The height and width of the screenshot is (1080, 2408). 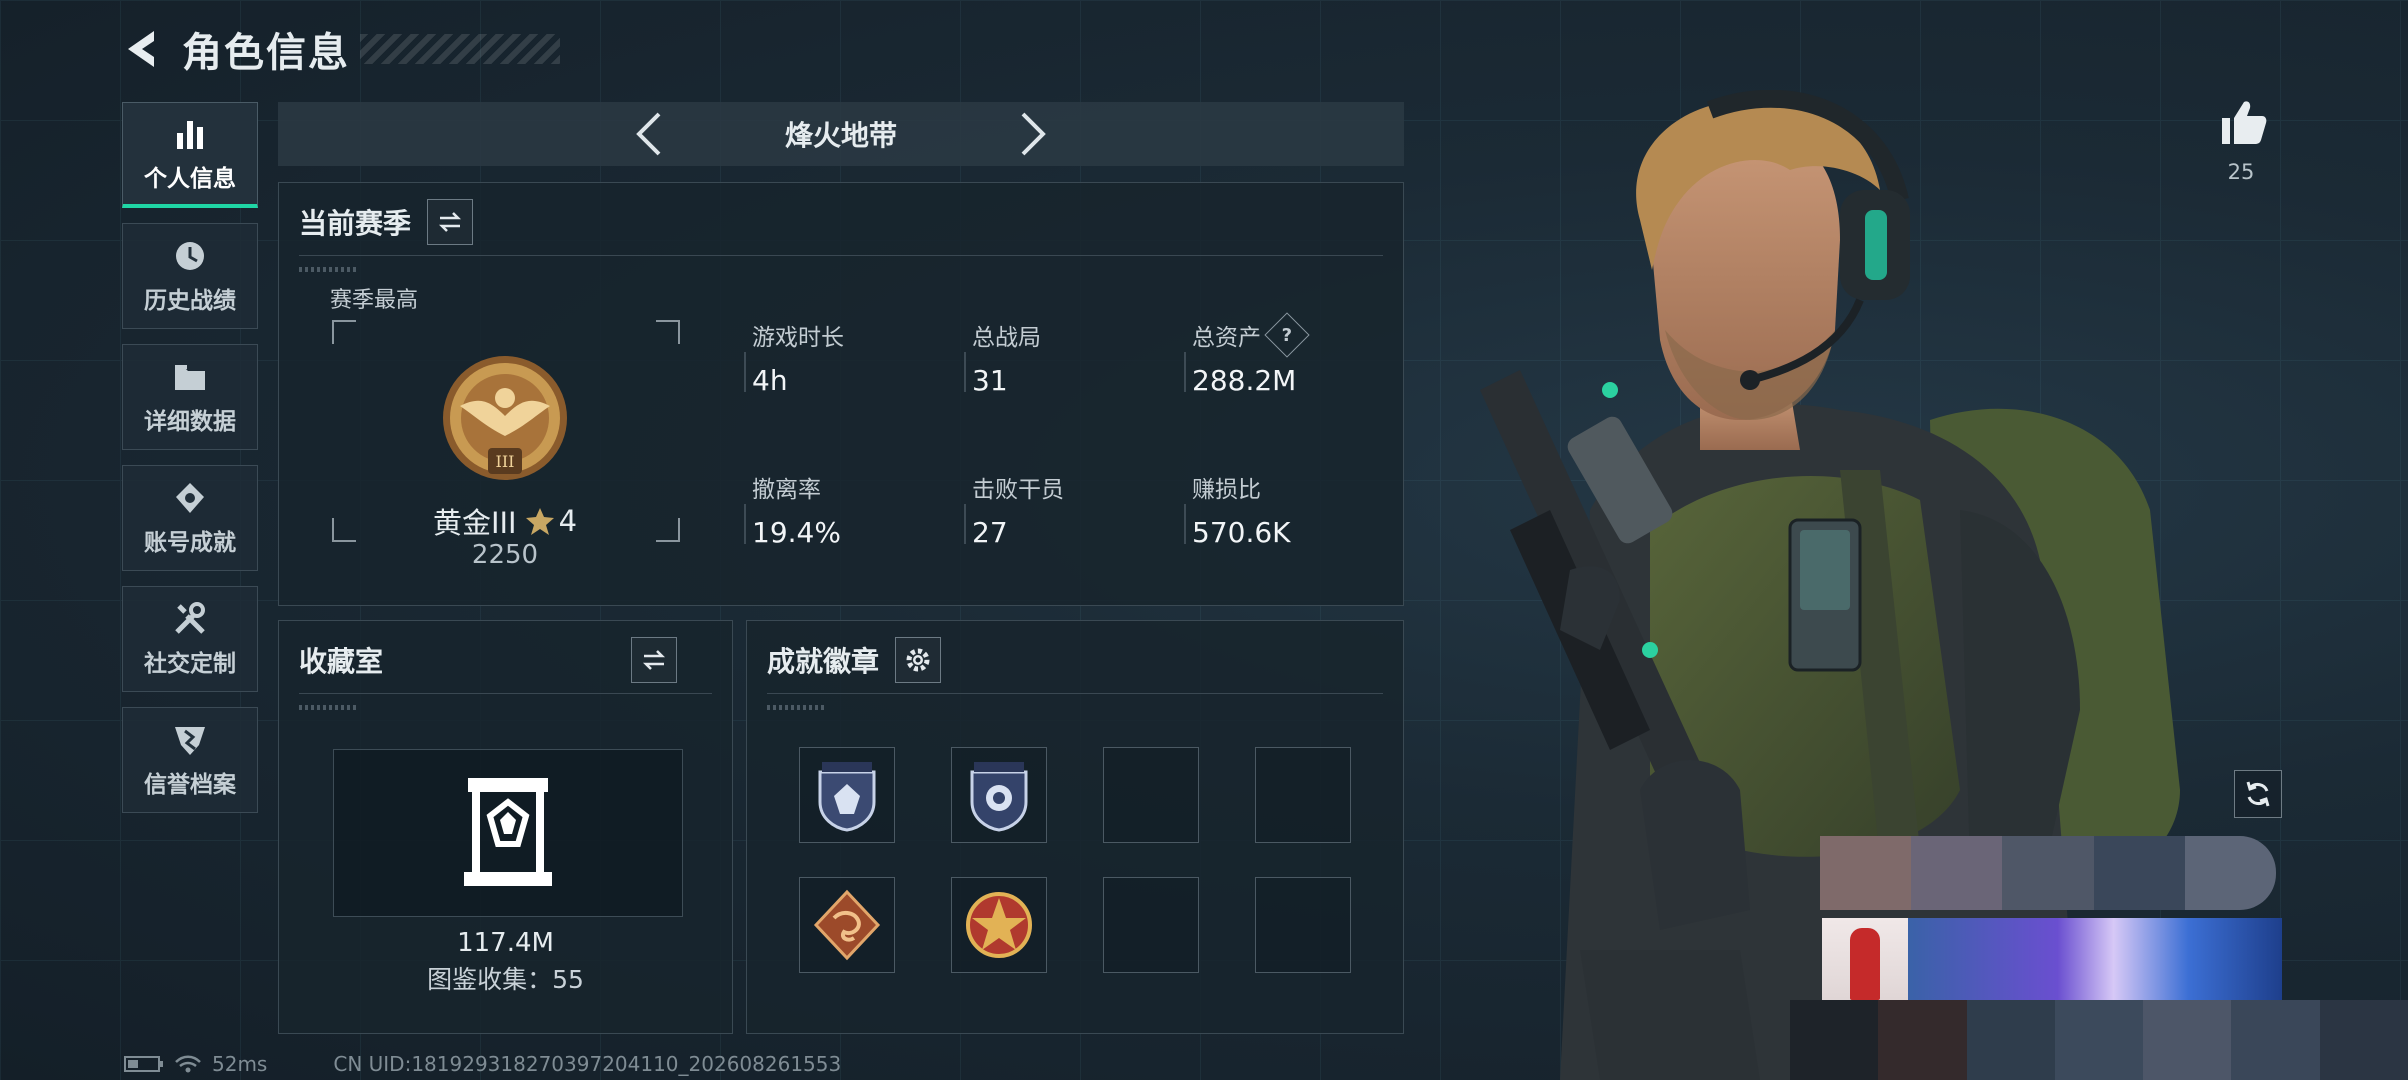 What do you see at coordinates (190, 155) in the screenshot?
I see `sidebar-item-personal-info: 个人信息` at bounding box center [190, 155].